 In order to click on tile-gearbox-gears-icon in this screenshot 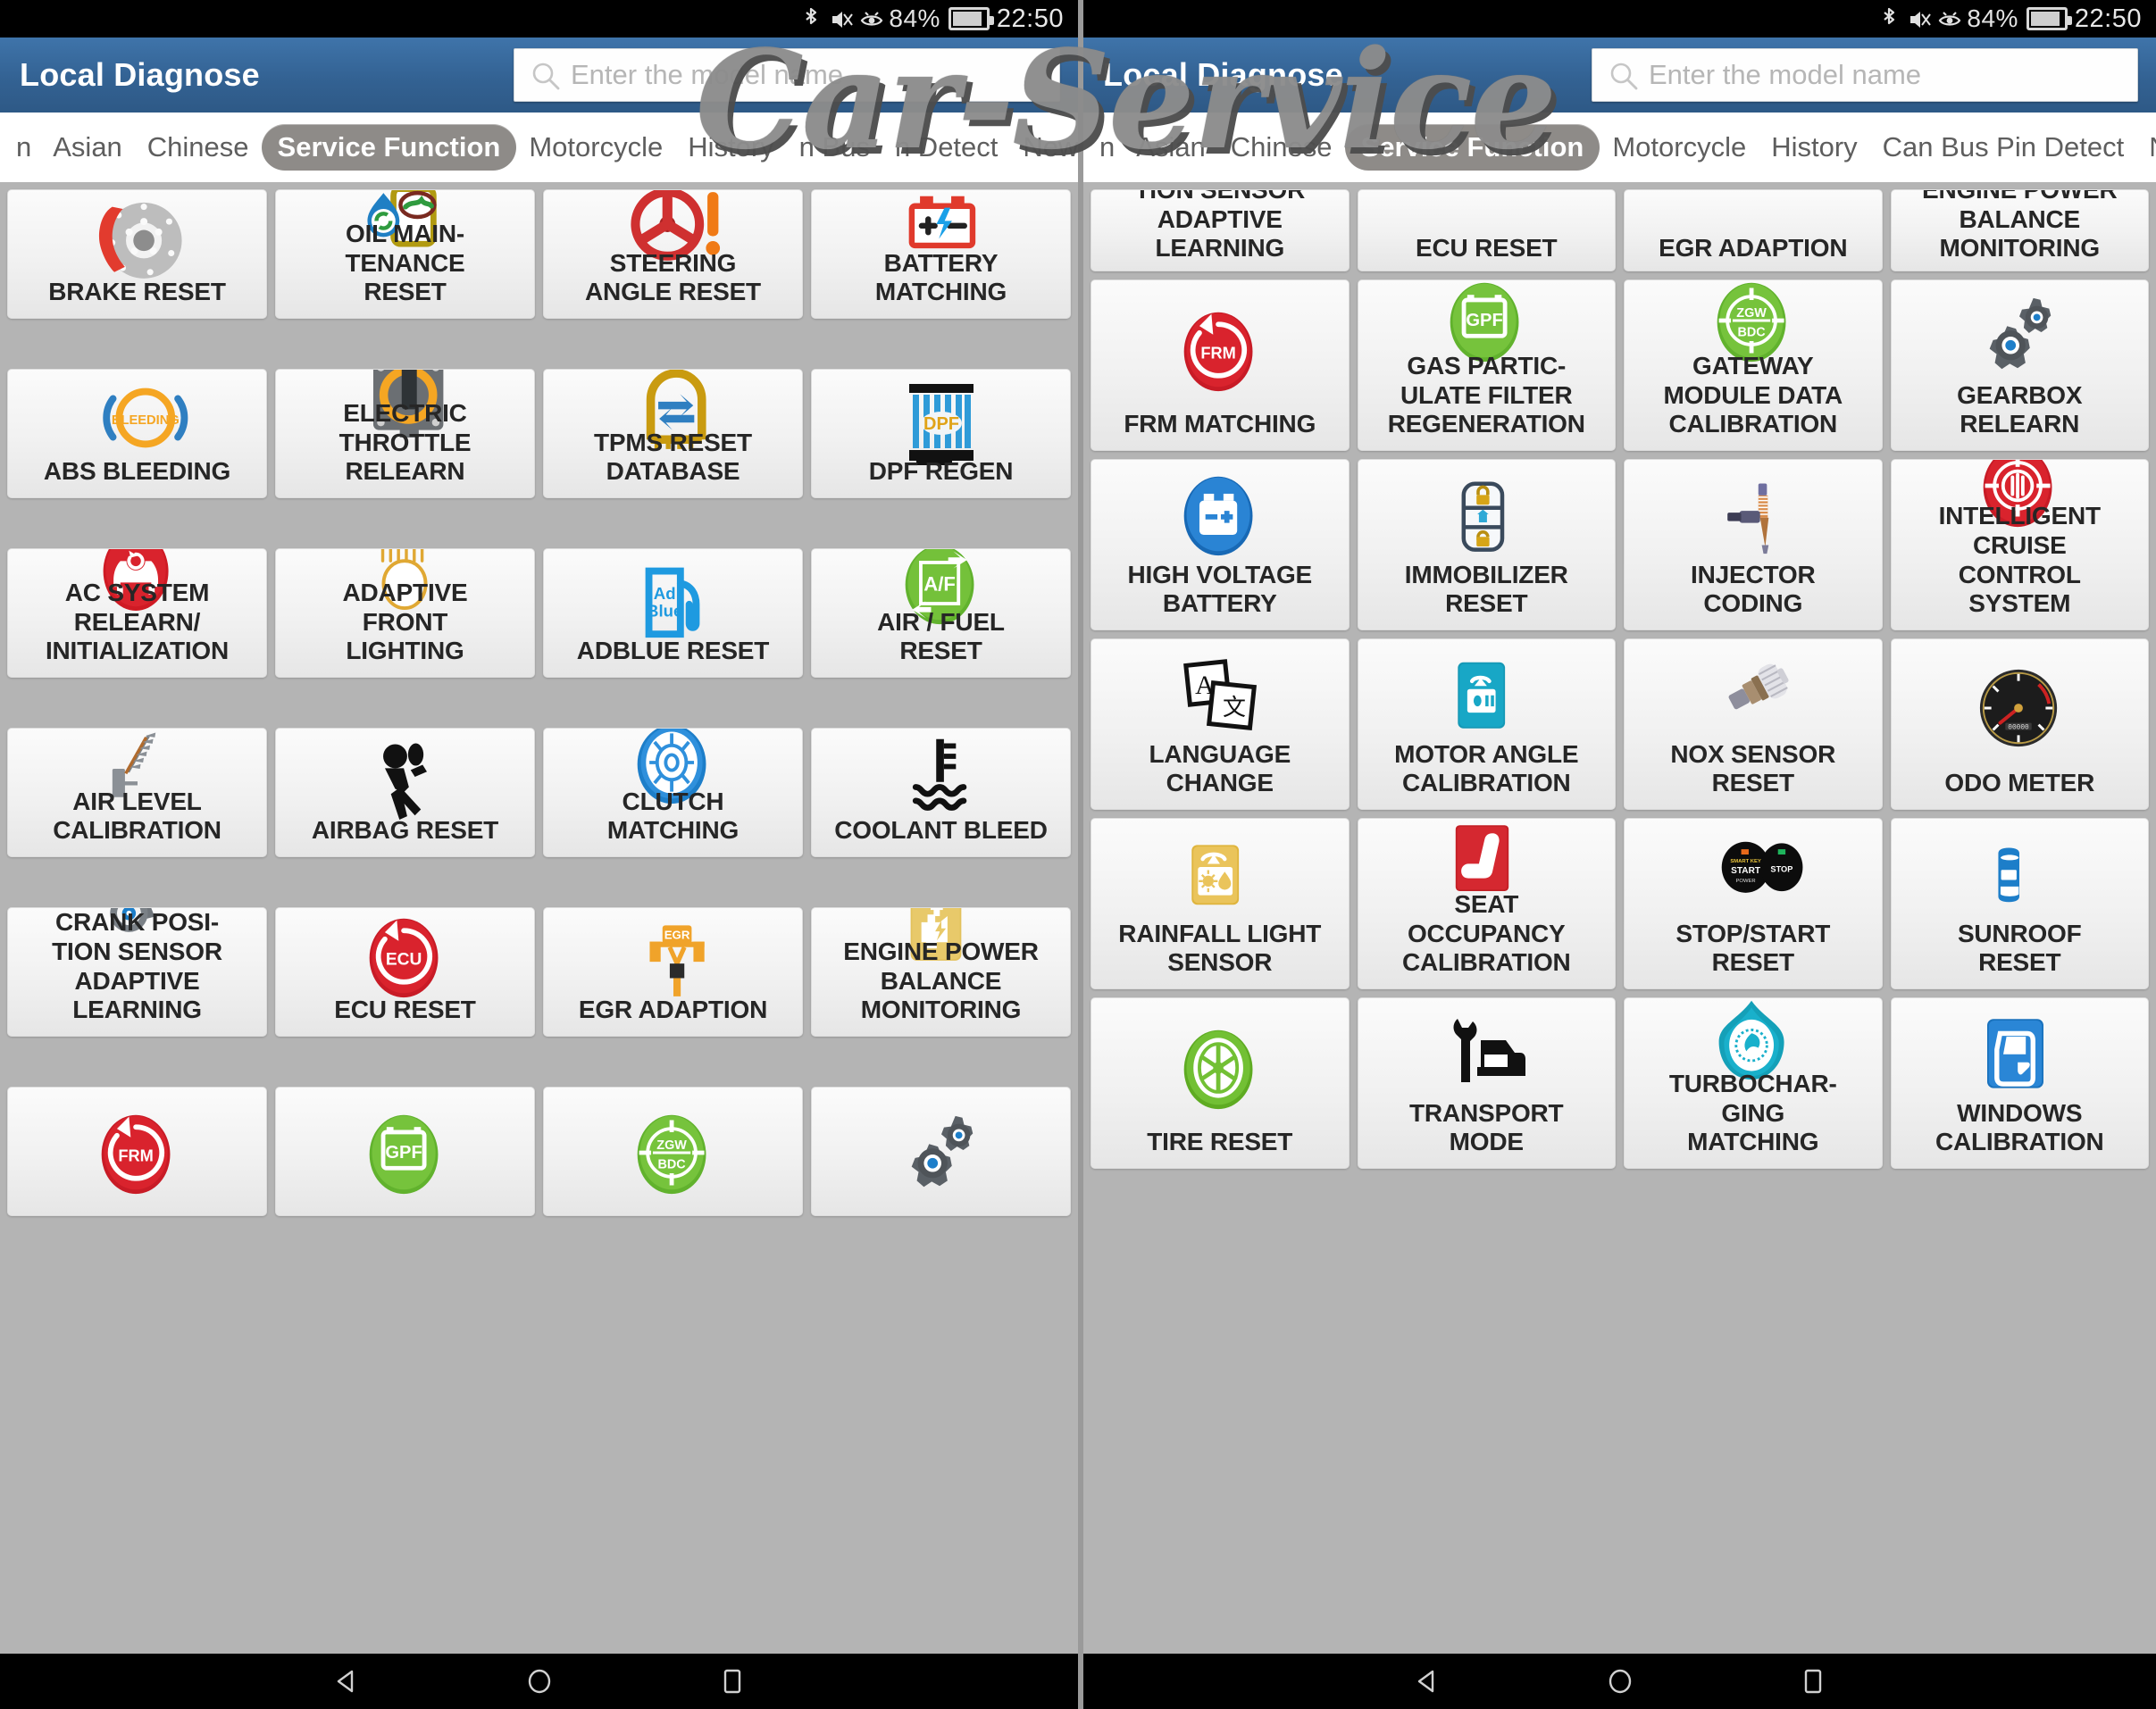, I will do `click(941, 1151)`.